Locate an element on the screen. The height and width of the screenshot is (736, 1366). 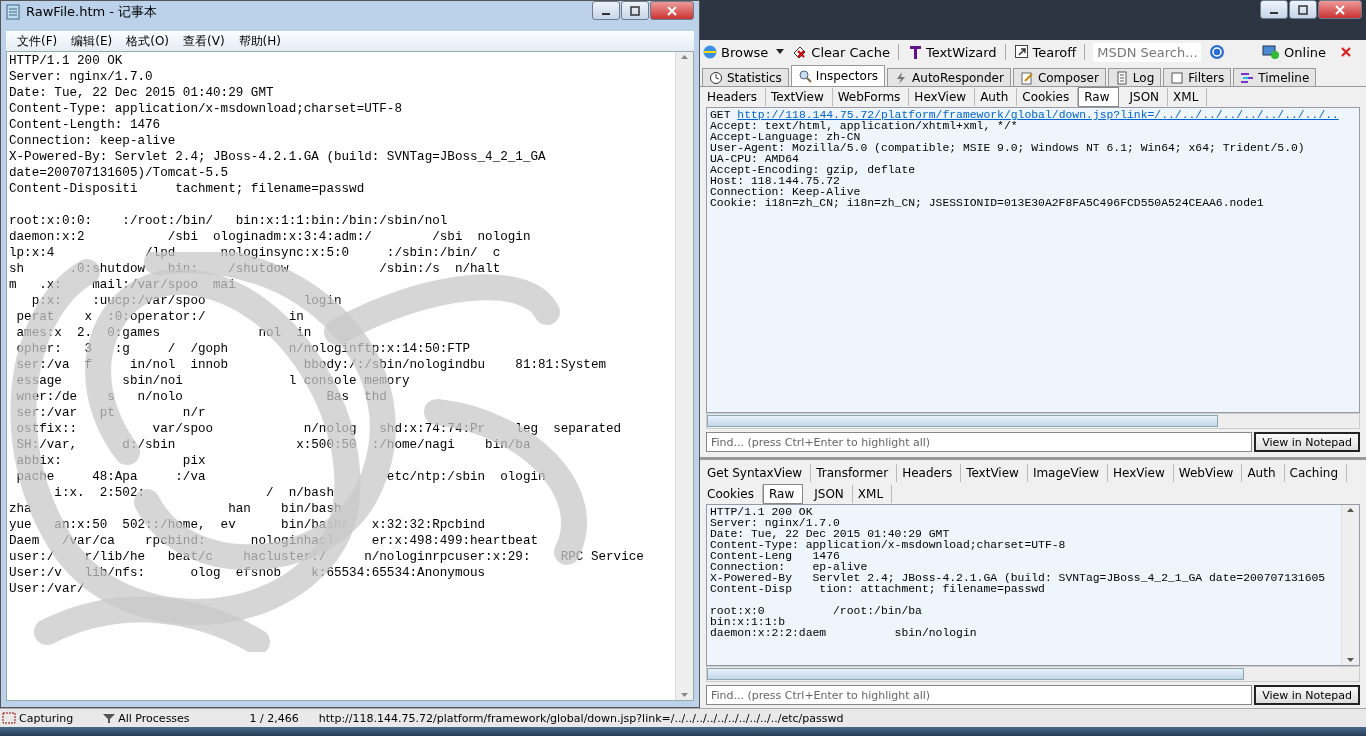
checkbox-icon is located at coordinates (1177, 77).